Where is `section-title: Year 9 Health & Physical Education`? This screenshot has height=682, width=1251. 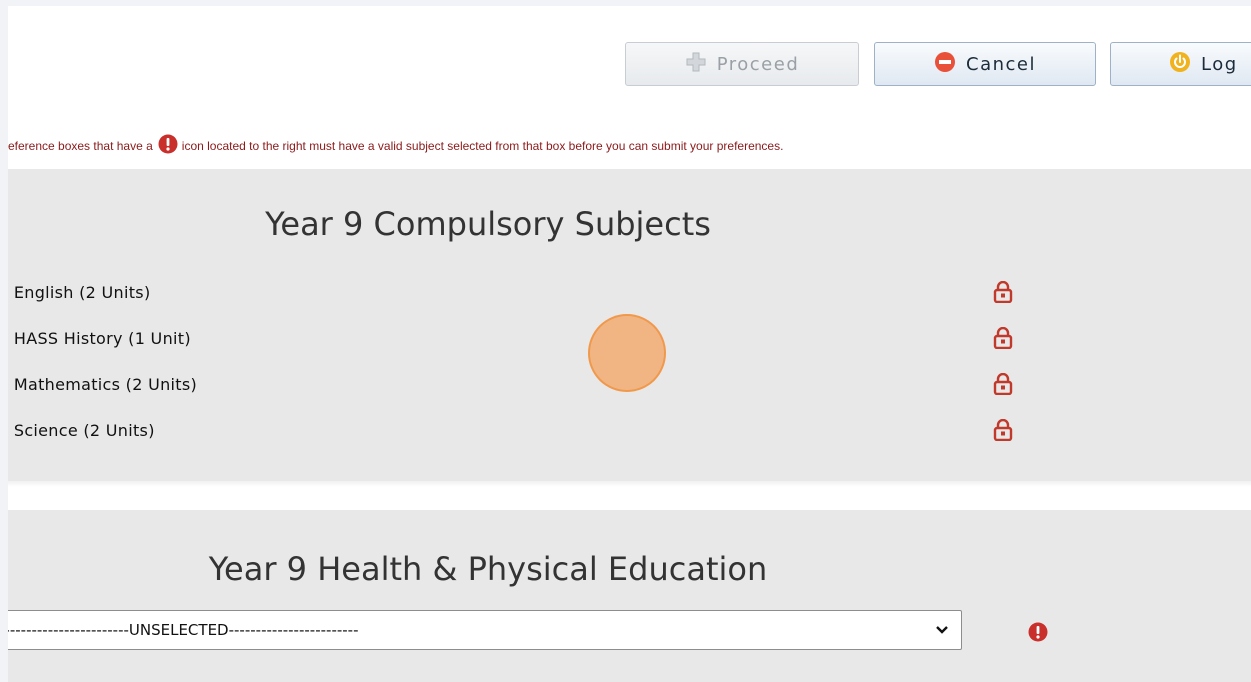 section-title: Year 9 Health & Physical Education is located at coordinates (488, 569).